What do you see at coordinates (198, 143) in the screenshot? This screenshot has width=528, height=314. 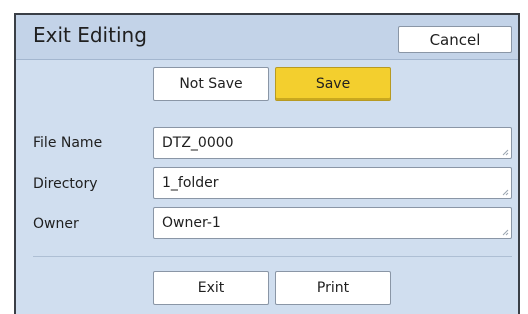 I see `file-name-value: DTZ_0000` at bounding box center [198, 143].